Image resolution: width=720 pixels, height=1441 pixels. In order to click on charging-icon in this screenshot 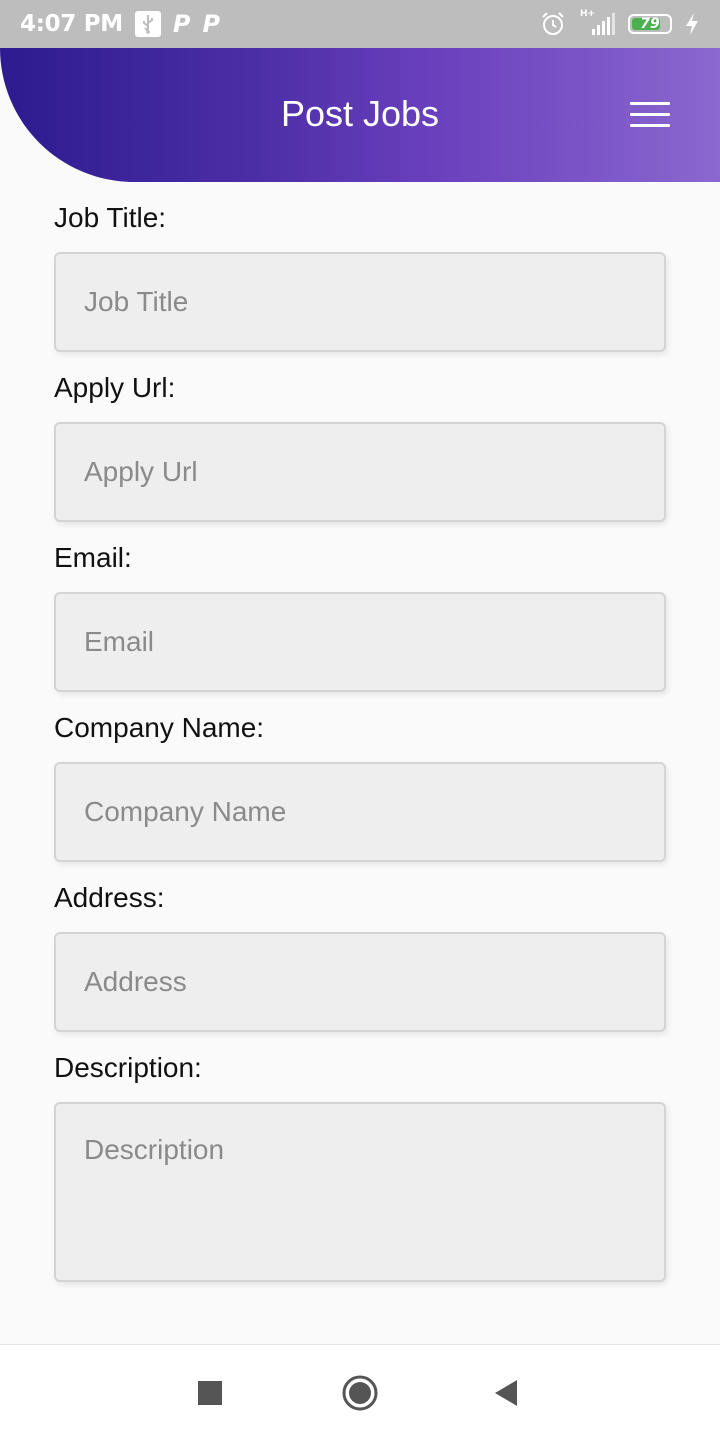, I will do `click(692, 24)`.